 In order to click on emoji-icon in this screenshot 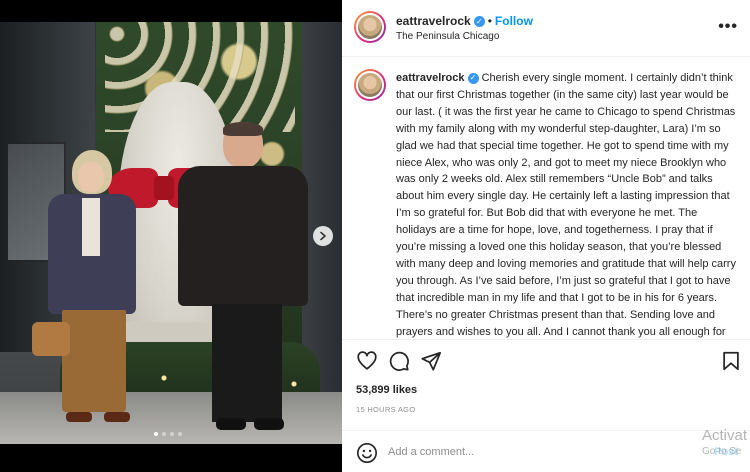, I will do `click(367, 453)`.